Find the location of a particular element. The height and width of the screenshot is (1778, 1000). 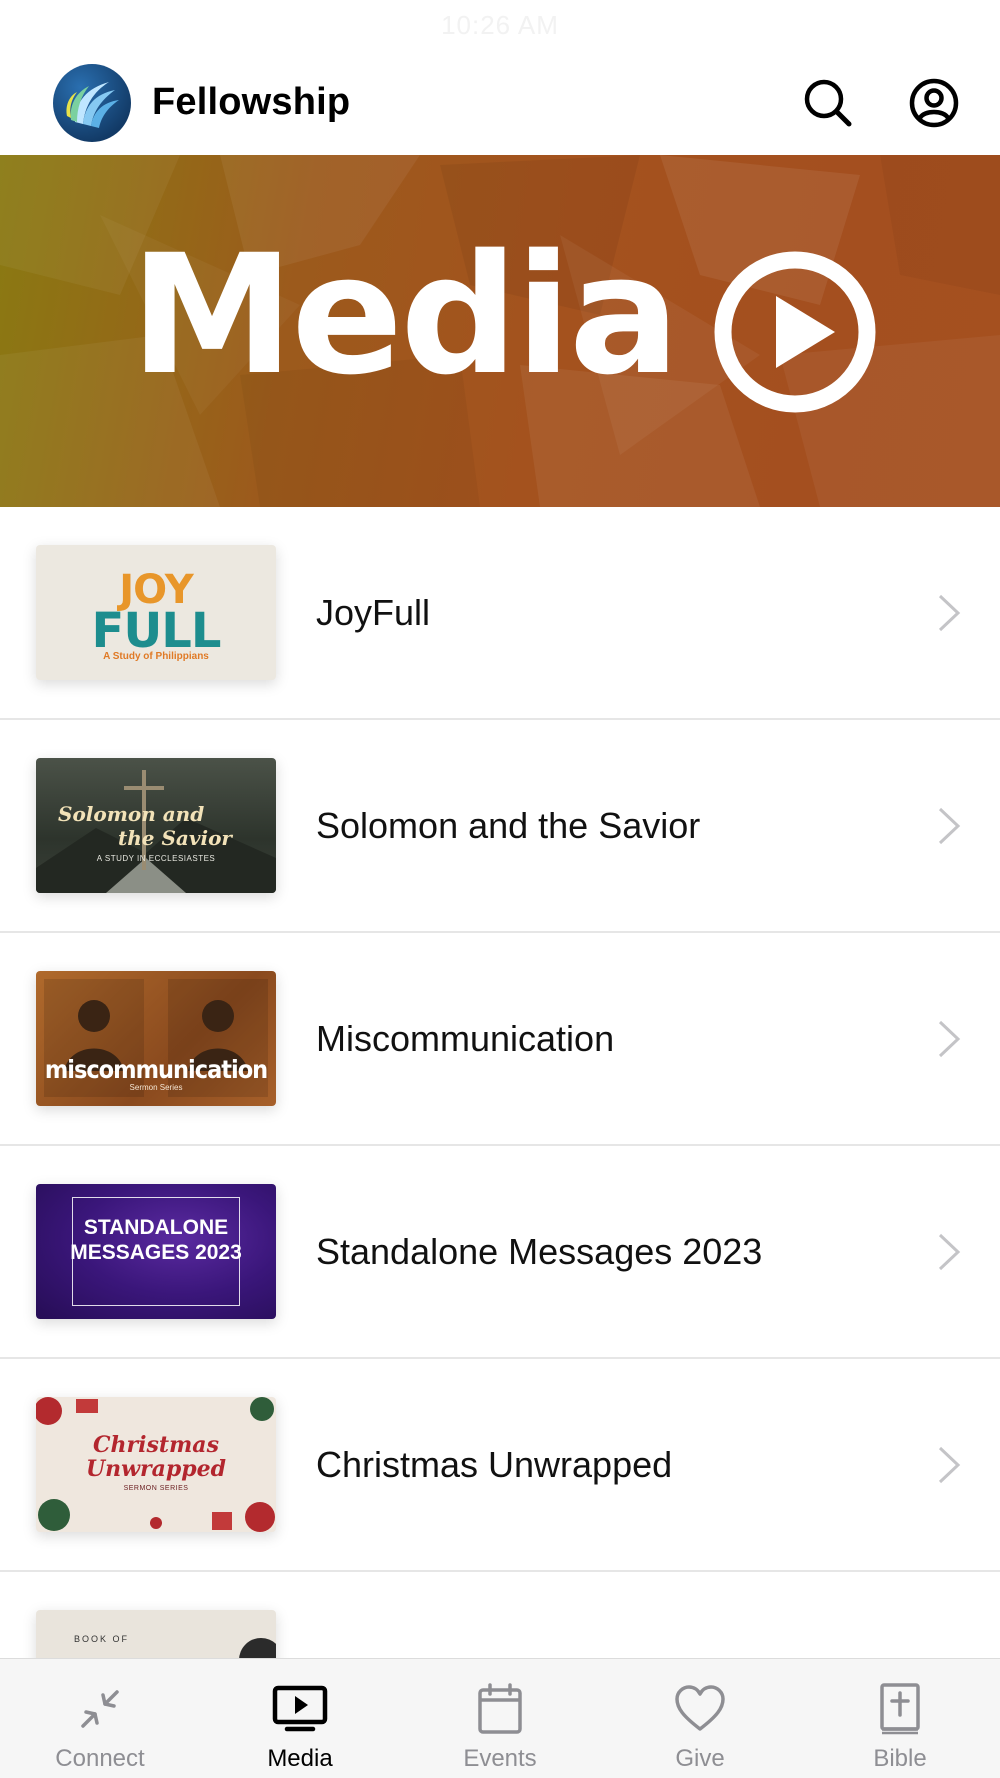

search-icon is located at coordinates (828, 102).